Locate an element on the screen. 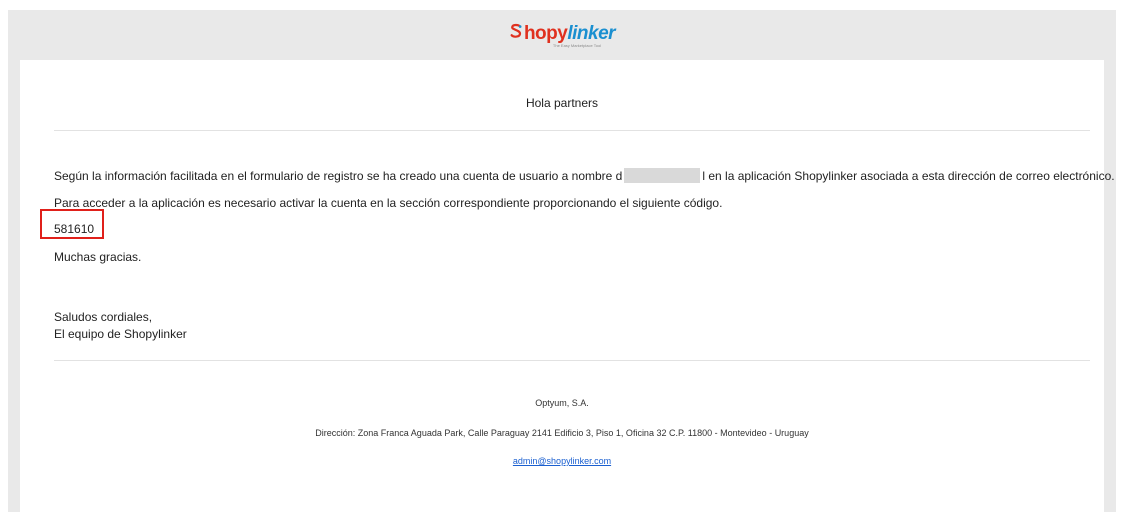 This screenshot has width=1124, height=517. signoff-line1: Saludos cordiales, is located at coordinates (103, 317).